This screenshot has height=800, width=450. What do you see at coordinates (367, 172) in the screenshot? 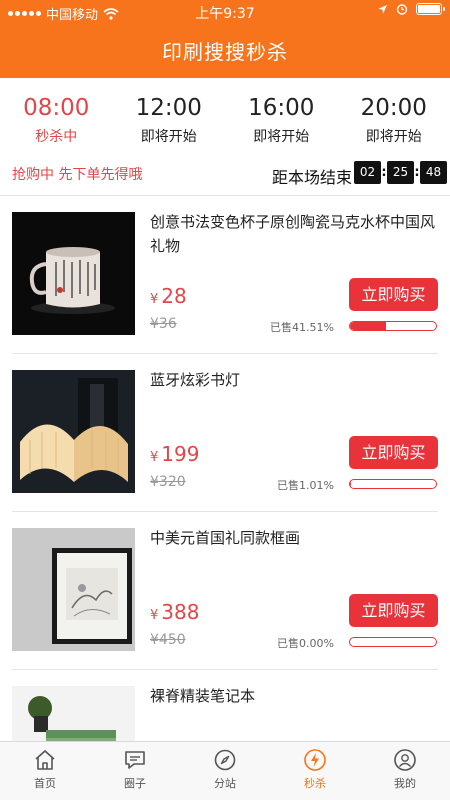
I see `countdown-hours: 02` at bounding box center [367, 172].